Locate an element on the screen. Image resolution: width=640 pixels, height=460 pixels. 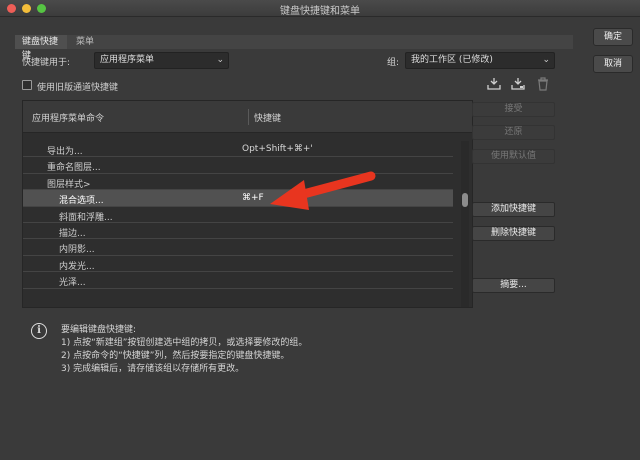
save-set-as-icon is located at coordinates (518, 84).